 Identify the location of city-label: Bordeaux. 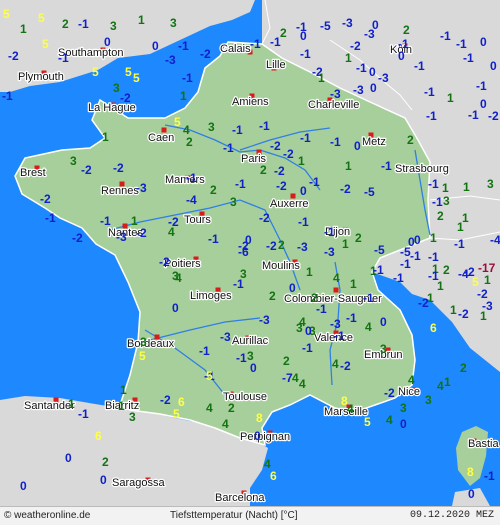
(151, 344).